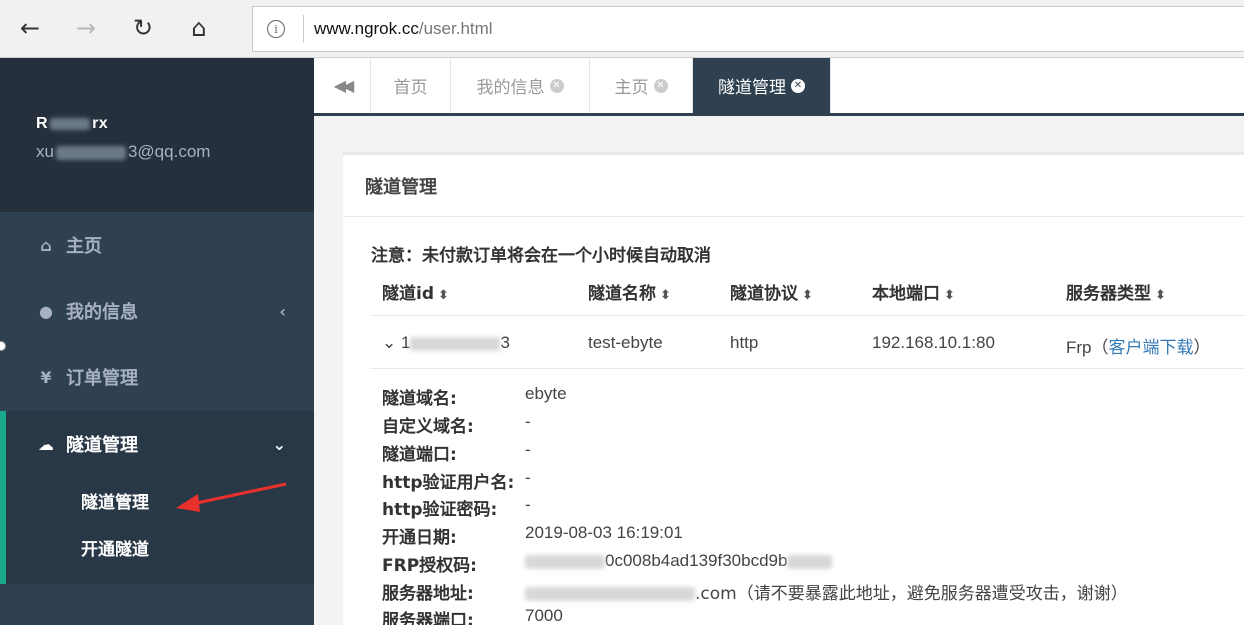 This screenshot has width=1244, height=625. I want to click on table-cell-local-port: 192.168.10.1:80, so click(933, 342).